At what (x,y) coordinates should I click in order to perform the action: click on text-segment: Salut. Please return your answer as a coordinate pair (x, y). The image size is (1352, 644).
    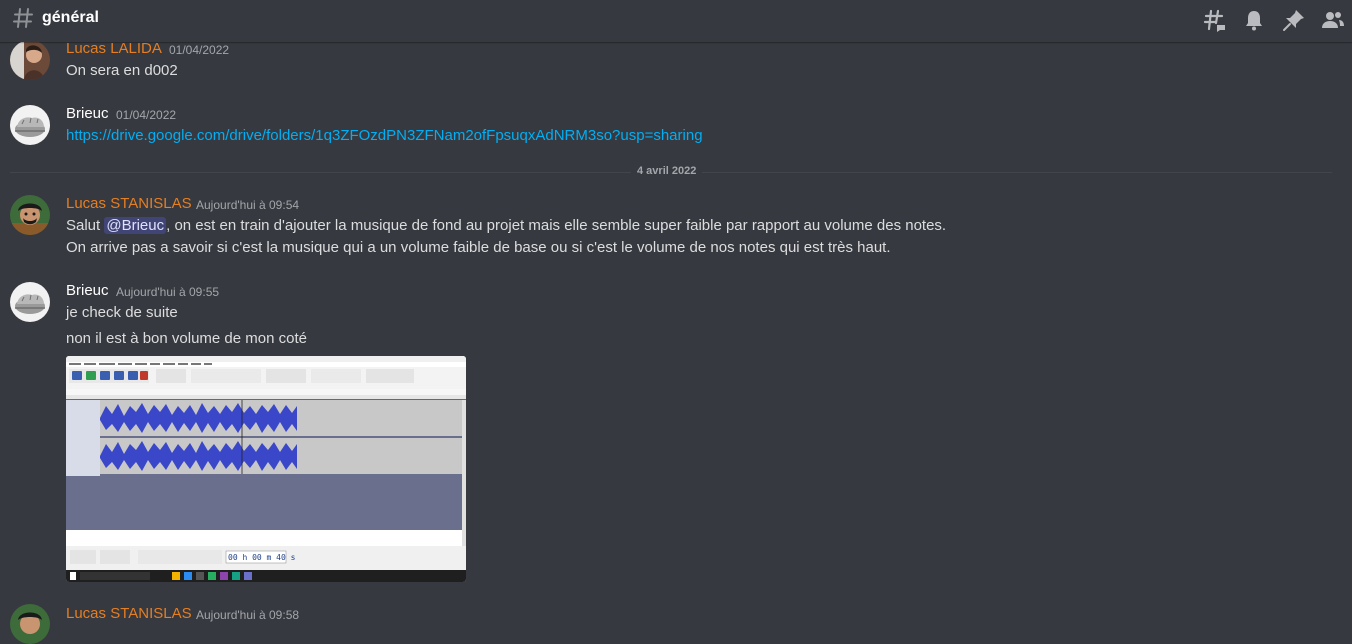
    Looking at the image, I should click on (85, 225).